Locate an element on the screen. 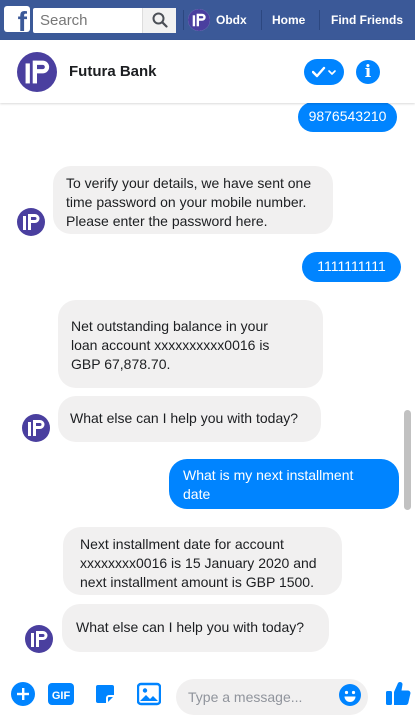  nav-home-link: Home is located at coordinates (288, 20).